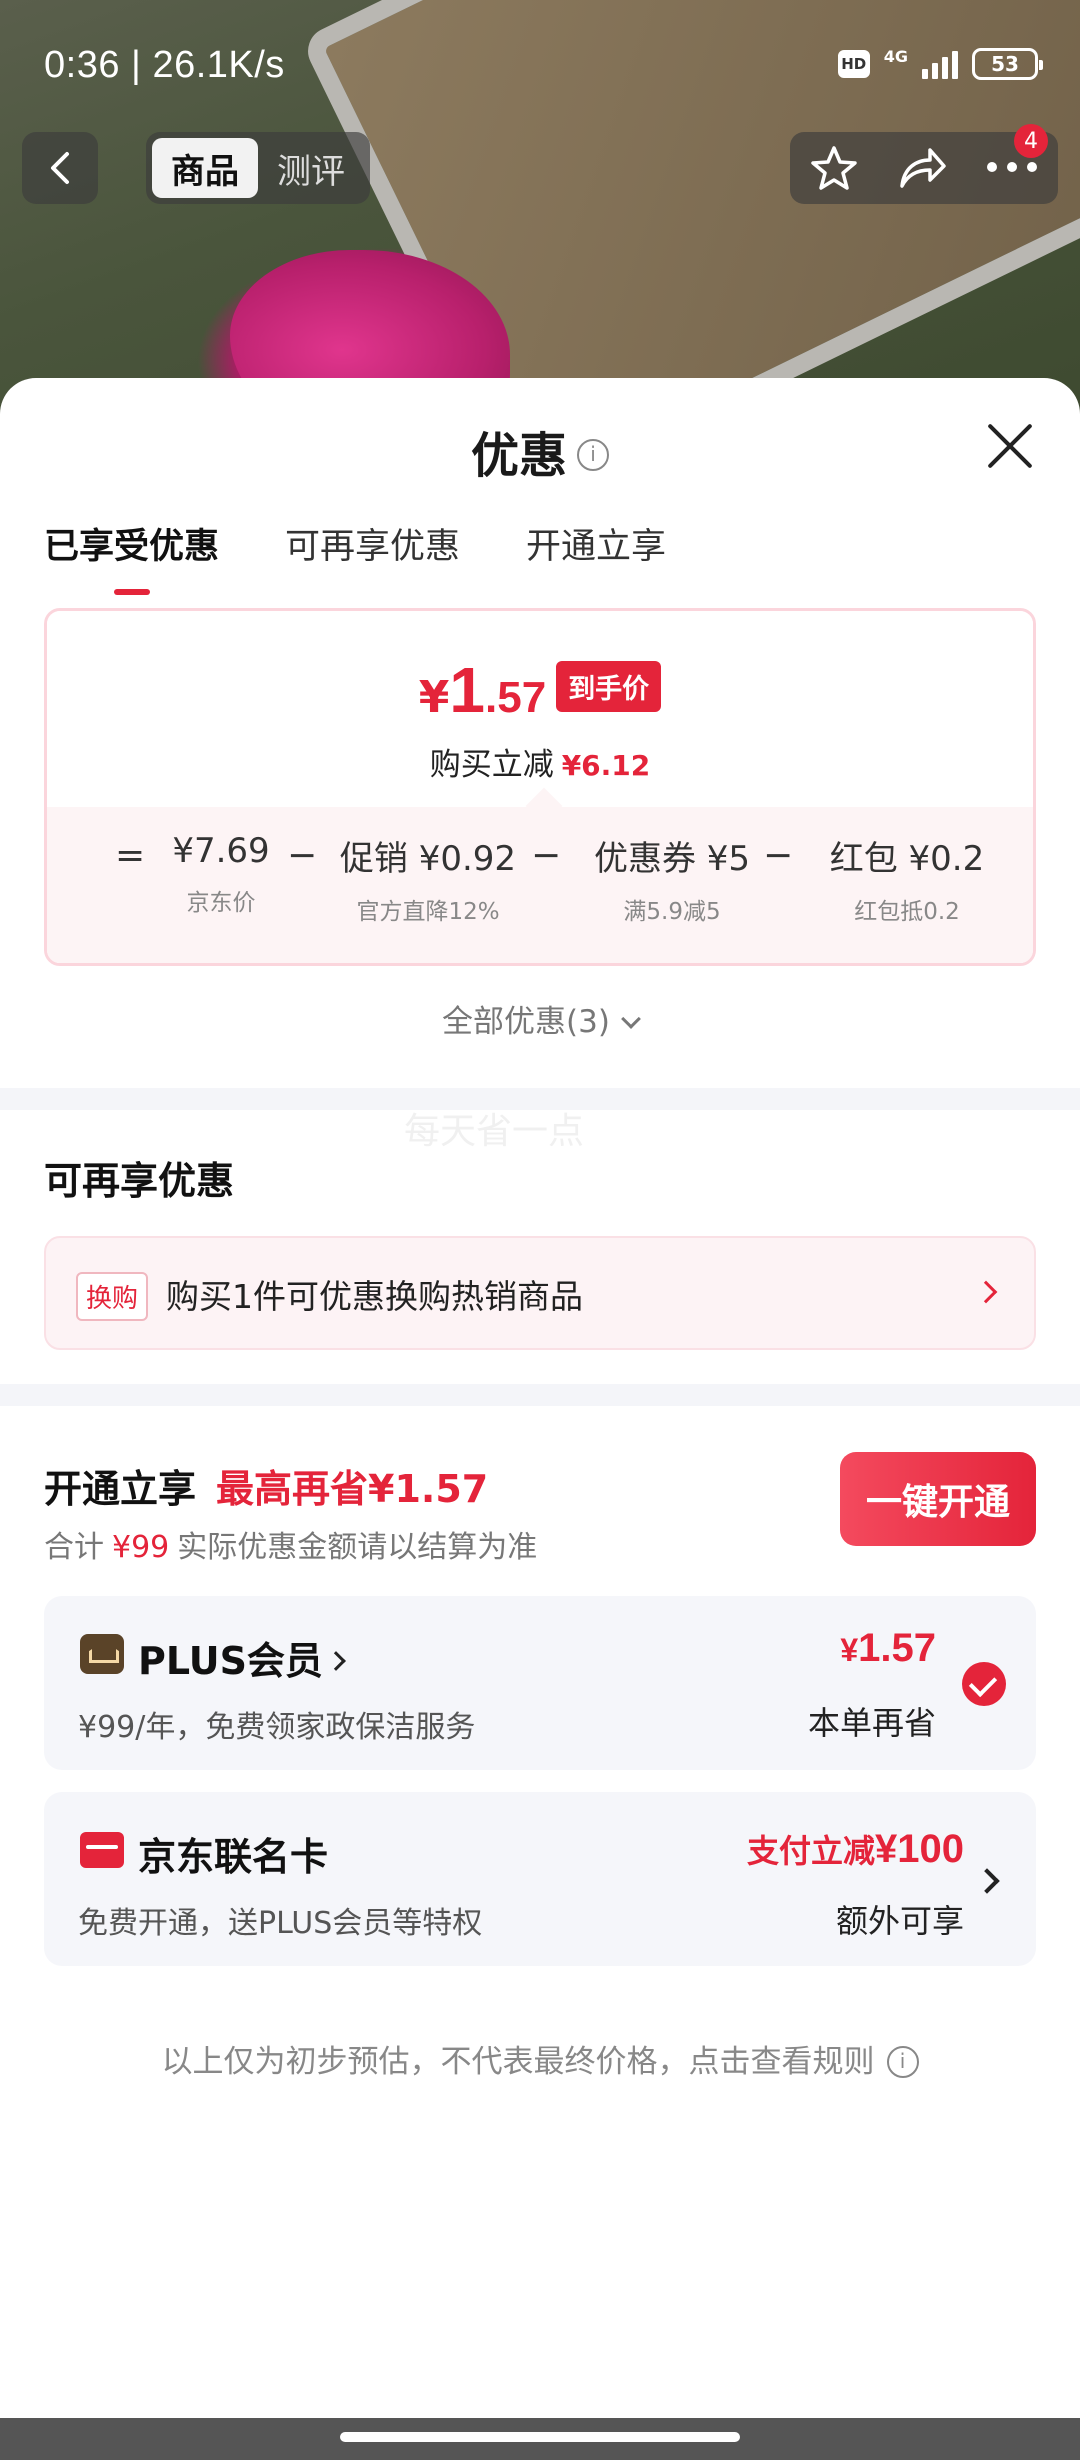  Describe the element at coordinates (518, 456) in the screenshot. I see `sheet-title-text: 优惠` at that location.